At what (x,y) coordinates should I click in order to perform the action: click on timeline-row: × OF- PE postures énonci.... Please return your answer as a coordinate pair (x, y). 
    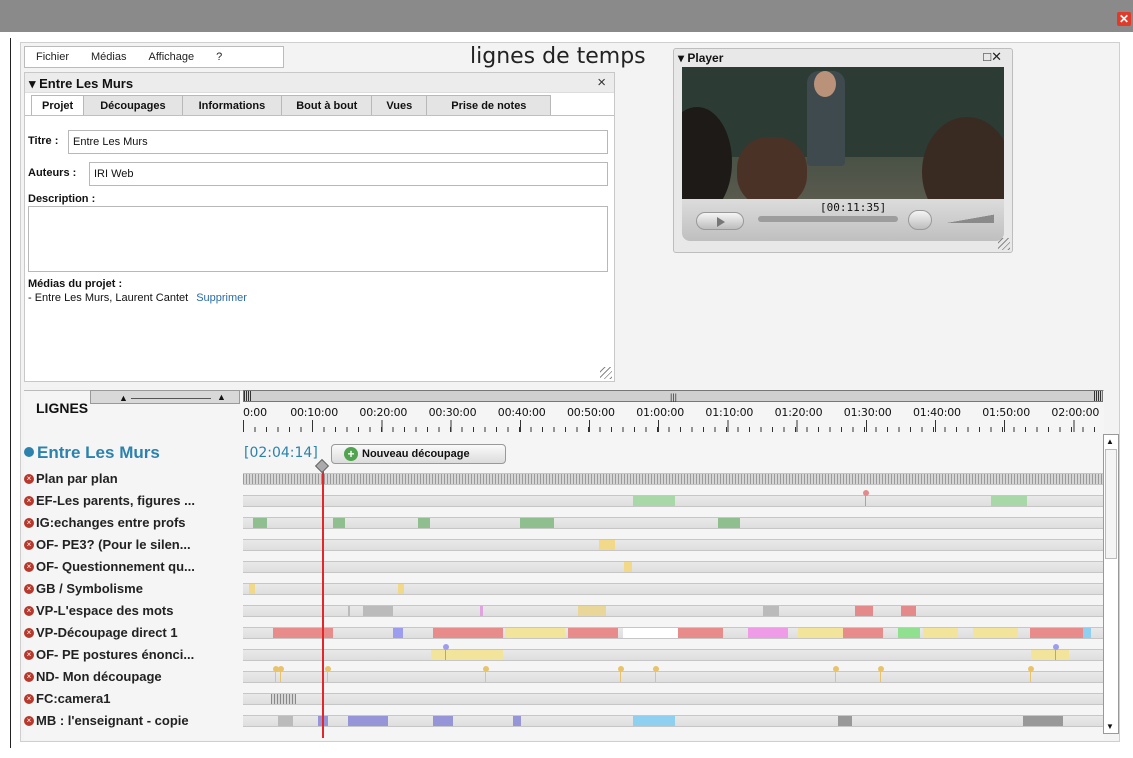
    Looking at the image, I should click on (560, 655).